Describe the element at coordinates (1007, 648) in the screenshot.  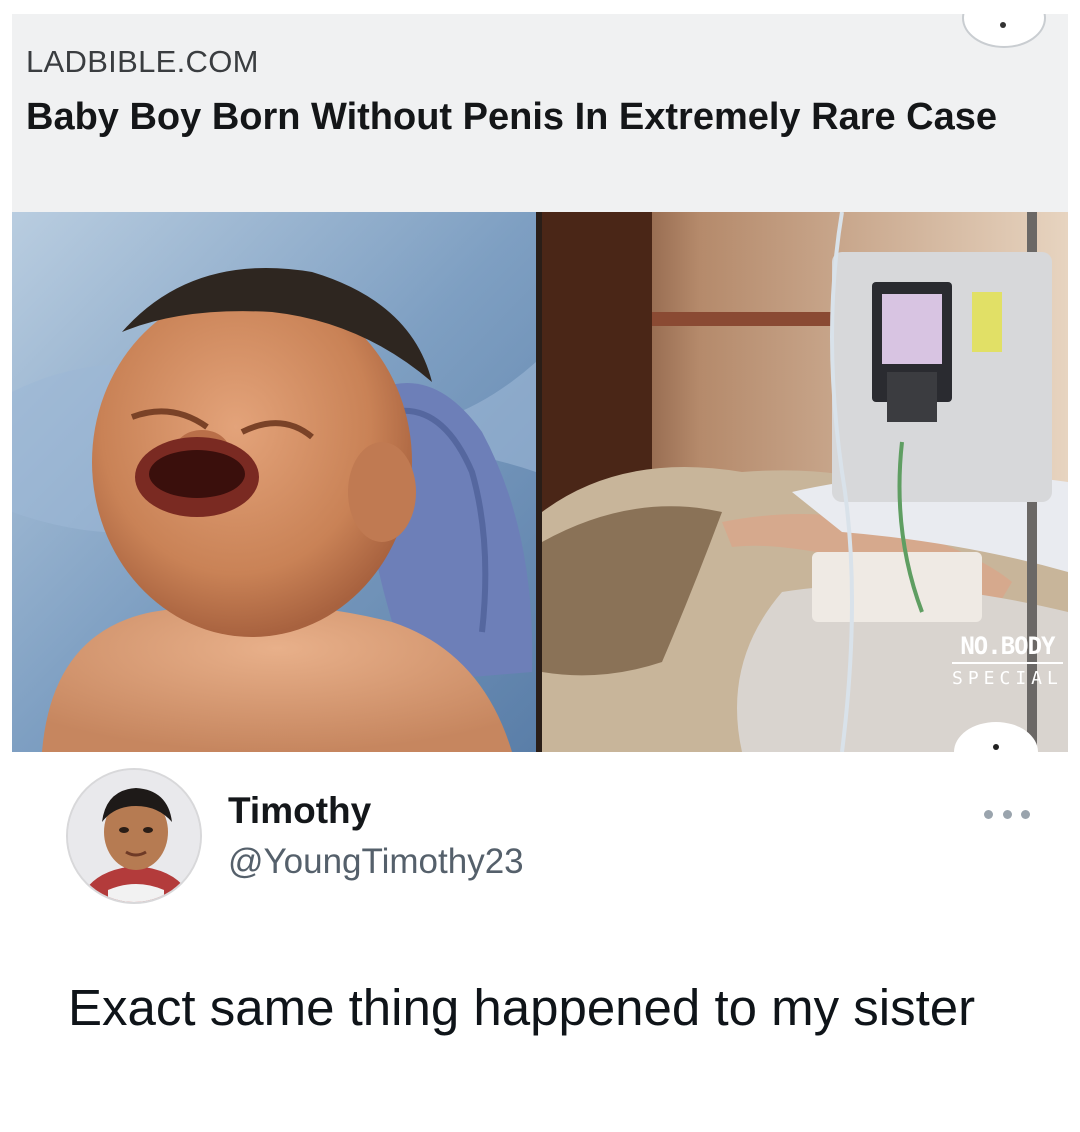
I see `watermark-top: NO.BODY` at that location.